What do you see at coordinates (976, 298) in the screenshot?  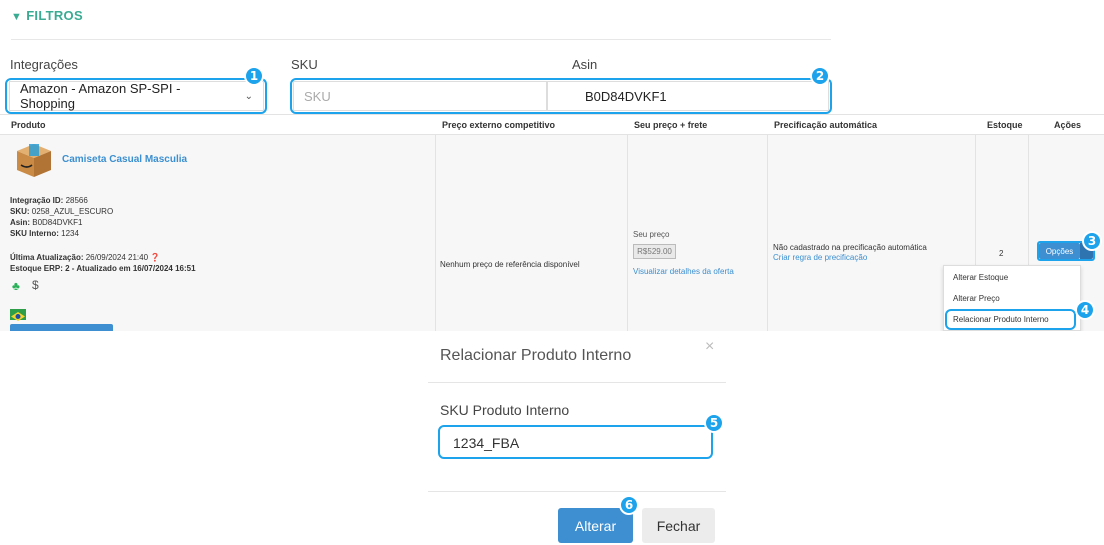 I see `menu-item-alterar-preco: Alterar Preço` at bounding box center [976, 298].